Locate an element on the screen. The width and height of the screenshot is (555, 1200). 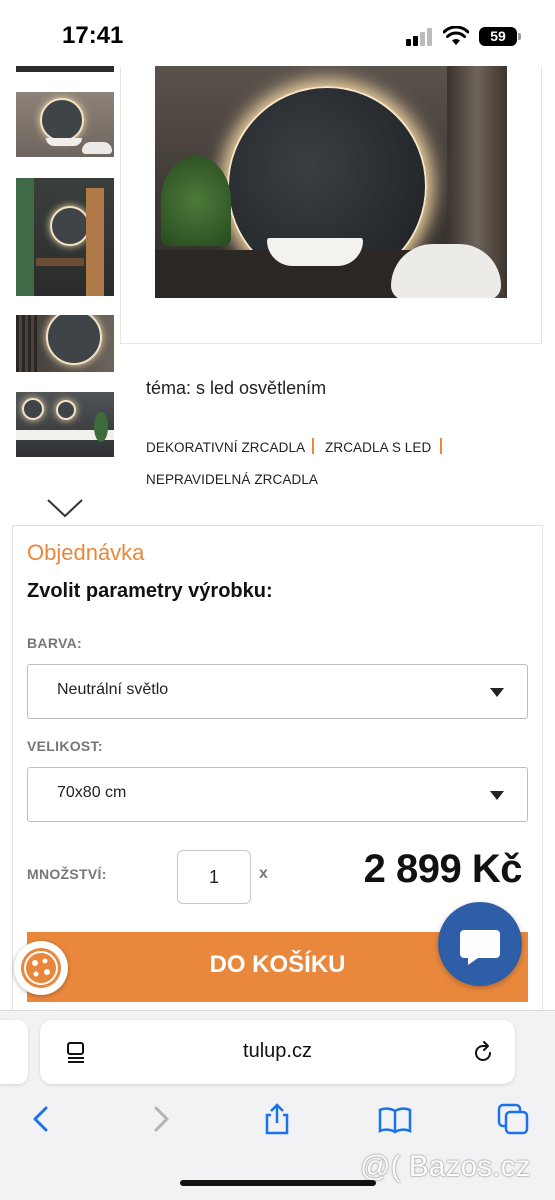
tag-link: ZRCADLA S LED is located at coordinates (378, 447).